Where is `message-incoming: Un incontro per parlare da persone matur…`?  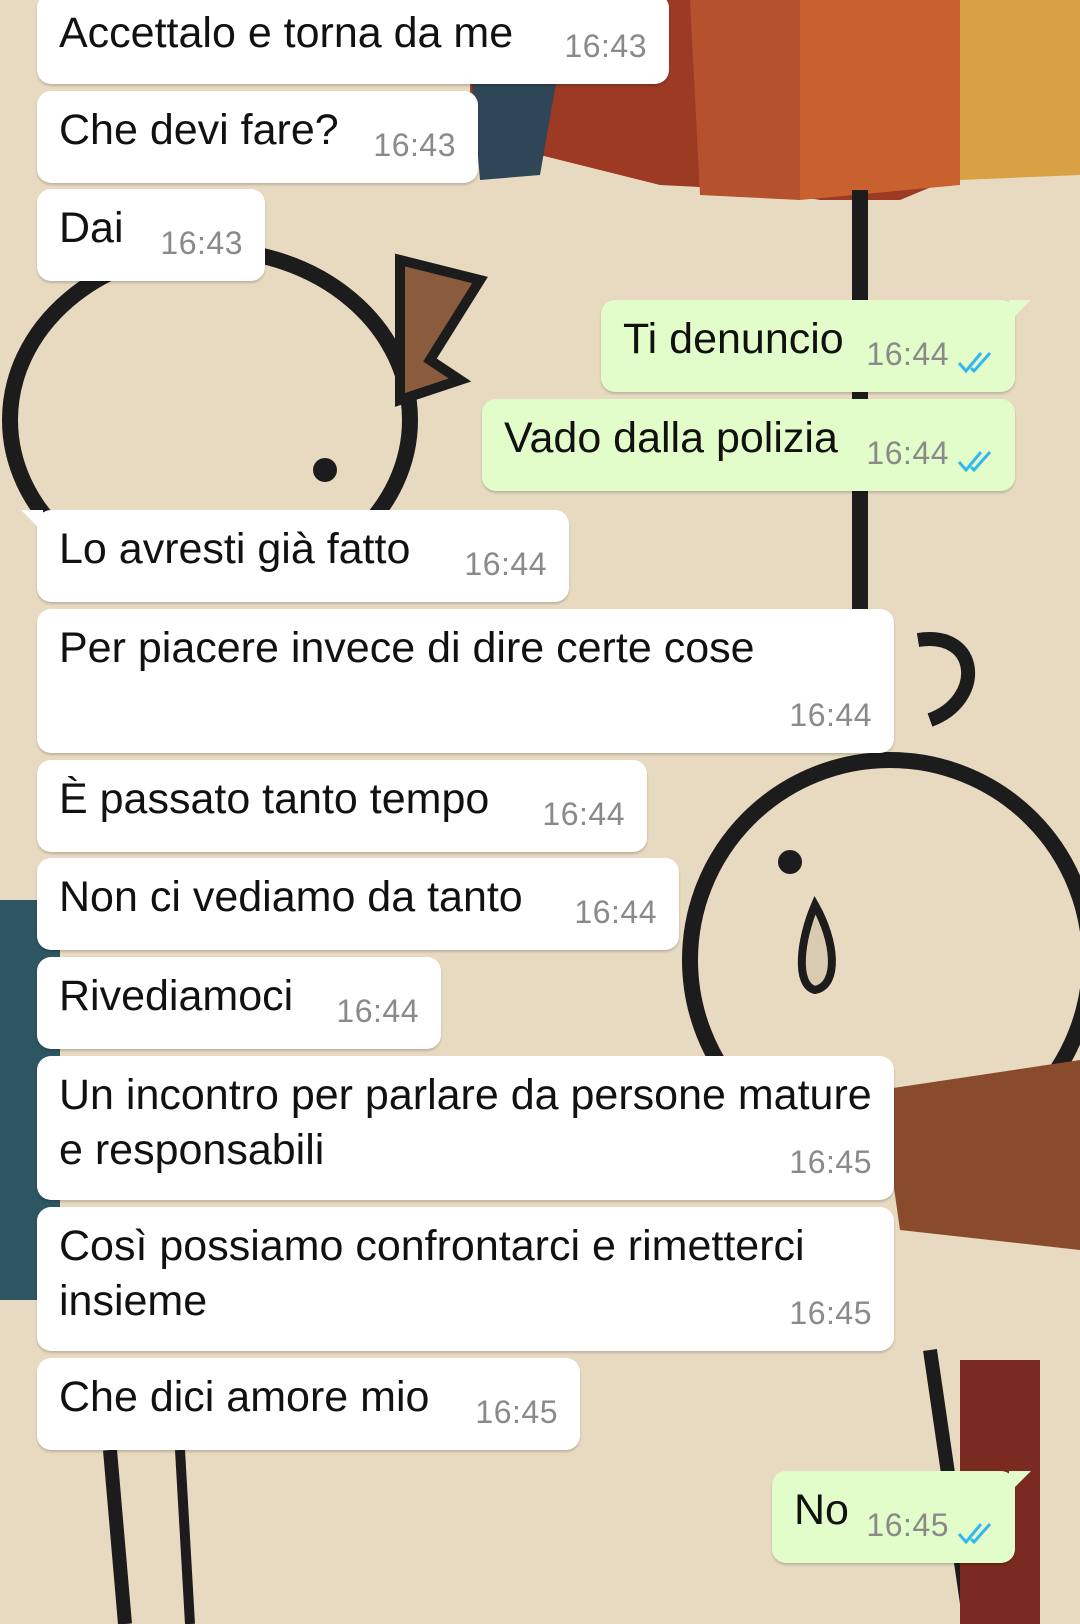
message-incoming: Un incontro per parlare da persone matur… is located at coordinates (465, 1128).